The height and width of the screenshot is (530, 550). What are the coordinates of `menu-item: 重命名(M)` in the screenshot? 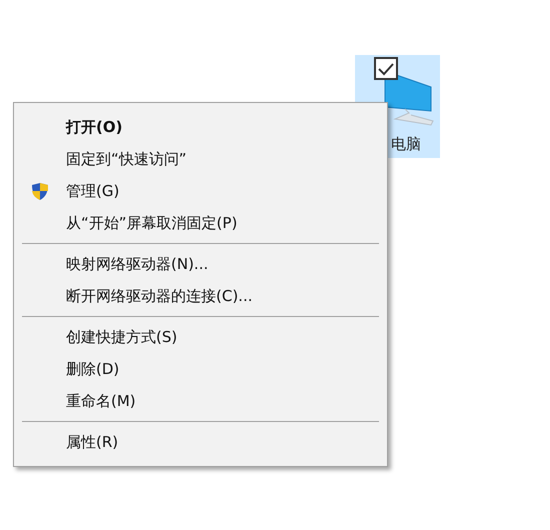 It's located at (101, 401).